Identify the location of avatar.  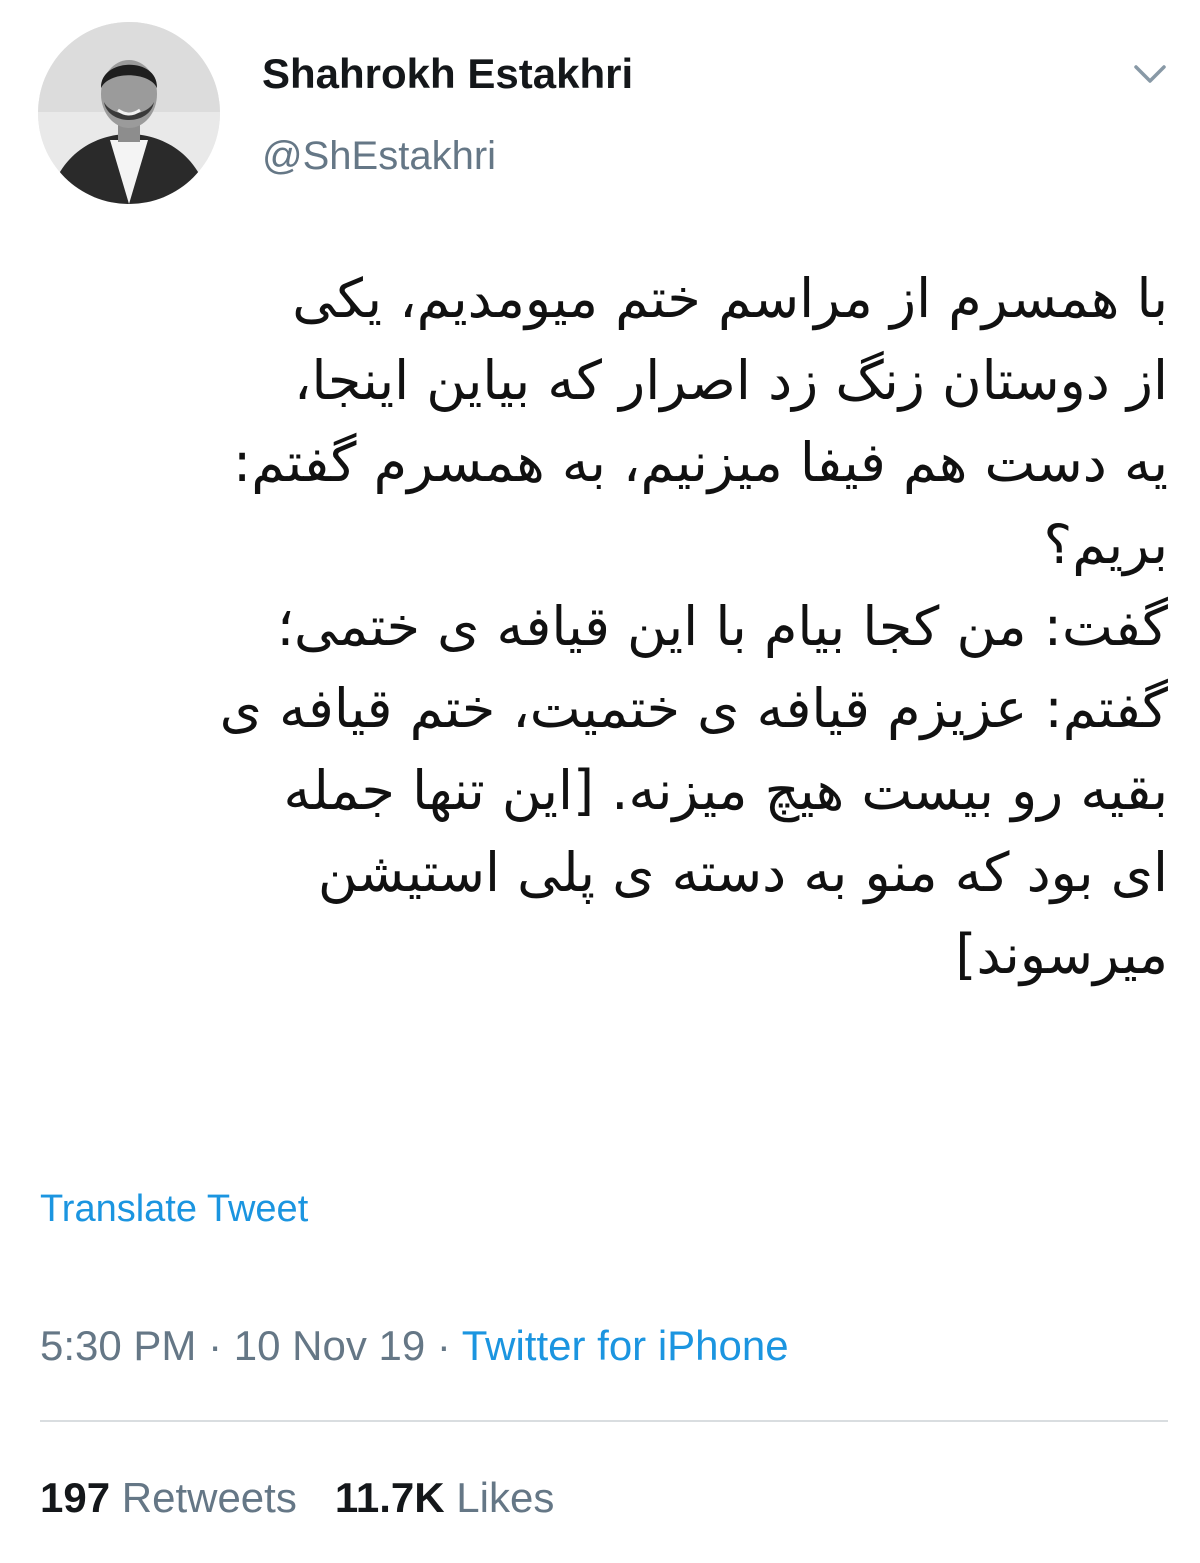
(129, 113).